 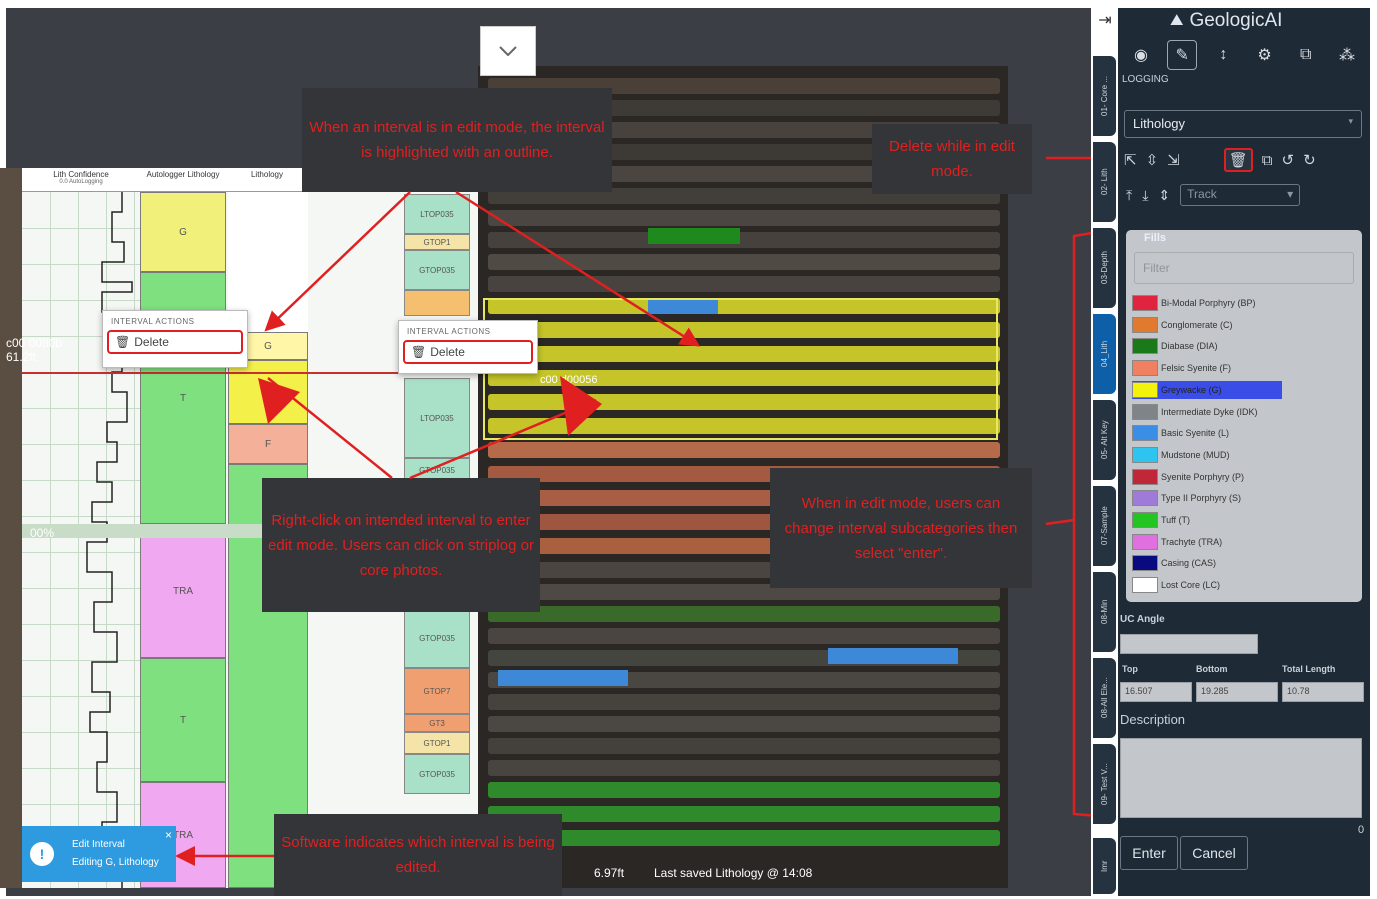 I want to click on fill-item: Type II Porphyry (S), so click(x=1207, y=498).